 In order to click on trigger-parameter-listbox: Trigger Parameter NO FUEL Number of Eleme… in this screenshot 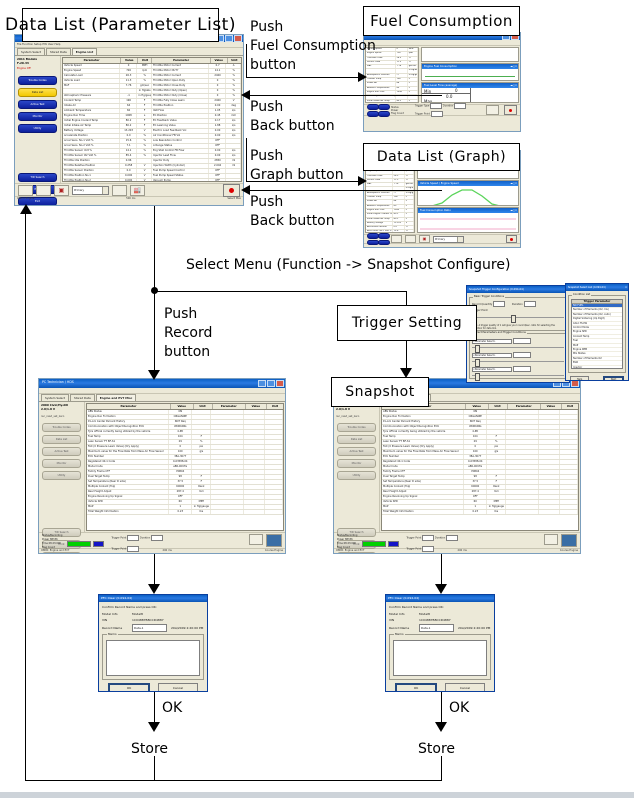, I will do `click(597, 334)`.